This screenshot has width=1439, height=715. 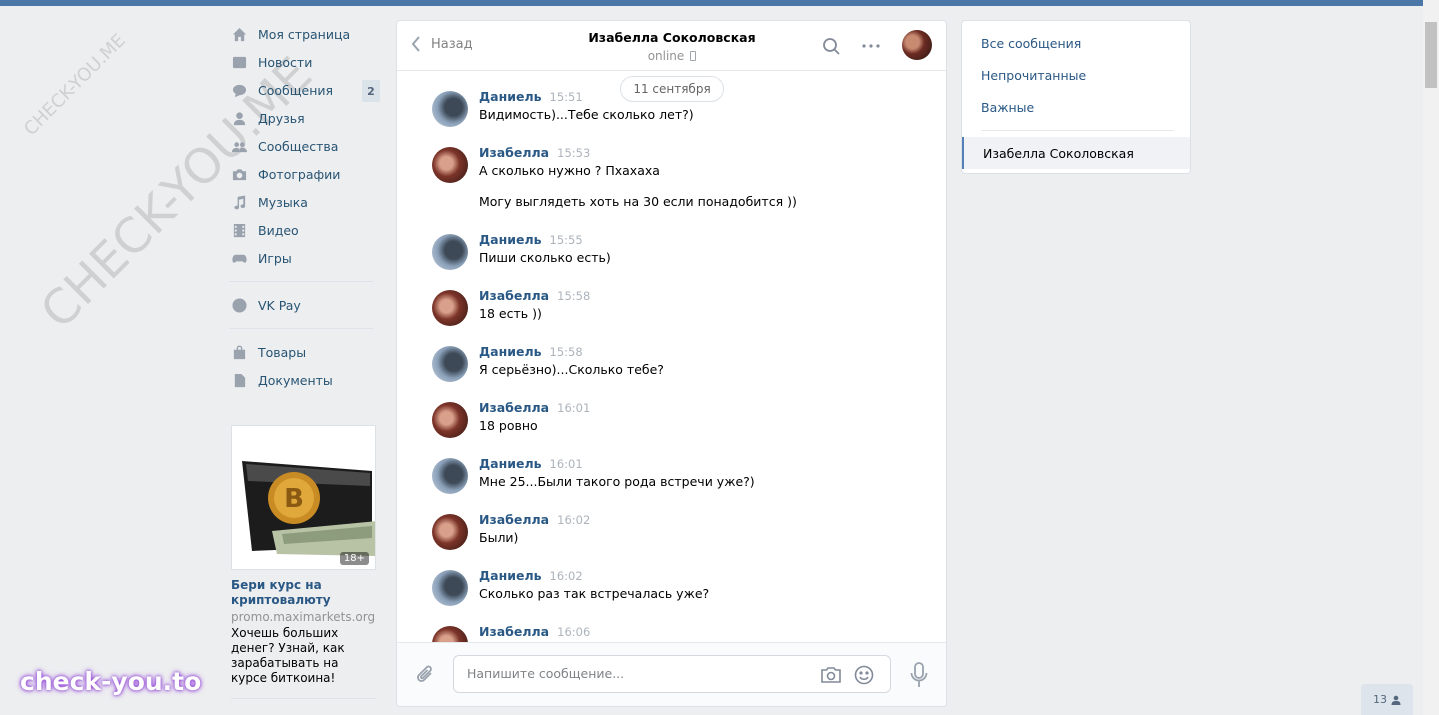 What do you see at coordinates (239, 305) in the screenshot?
I see `vkpay-icon` at bounding box center [239, 305].